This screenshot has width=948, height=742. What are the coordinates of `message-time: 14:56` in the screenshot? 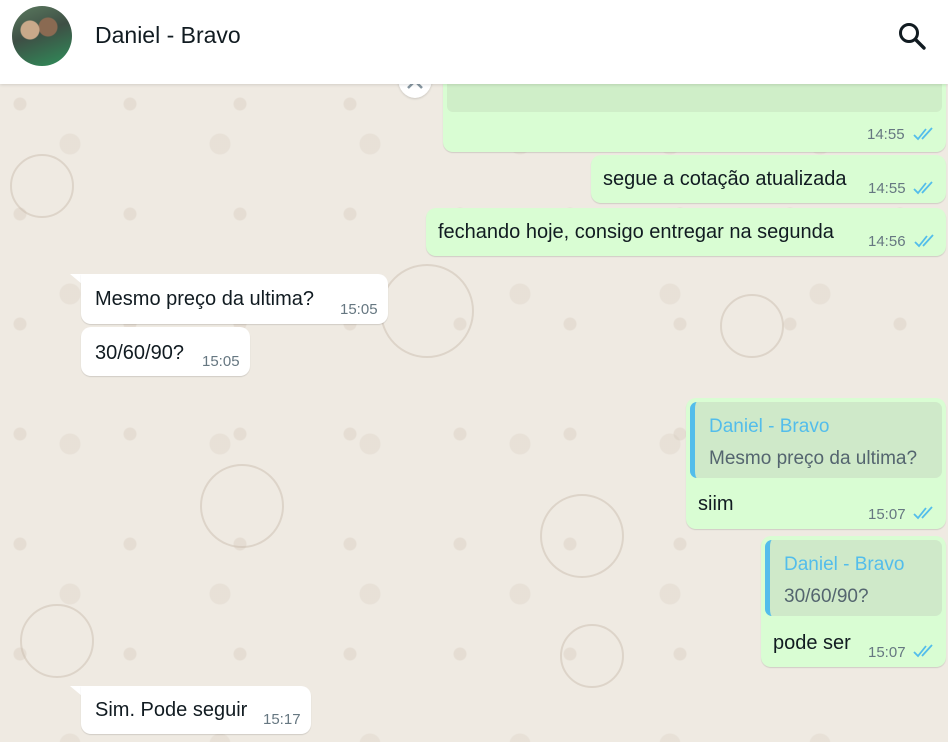 It's located at (887, 241).